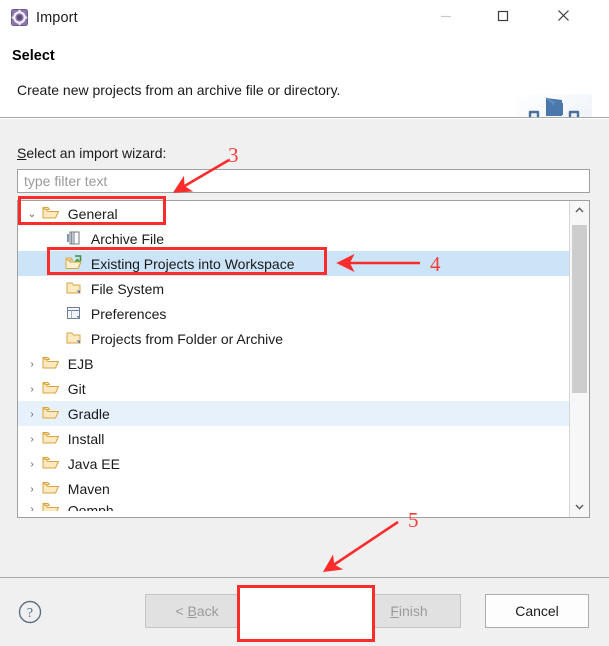 The width and height of the screenshot is (609, 646). What do you see at coordinates (181, 611) in the screenshot?
I see `back-button-prefix: <` at bounding box center [181, 611].